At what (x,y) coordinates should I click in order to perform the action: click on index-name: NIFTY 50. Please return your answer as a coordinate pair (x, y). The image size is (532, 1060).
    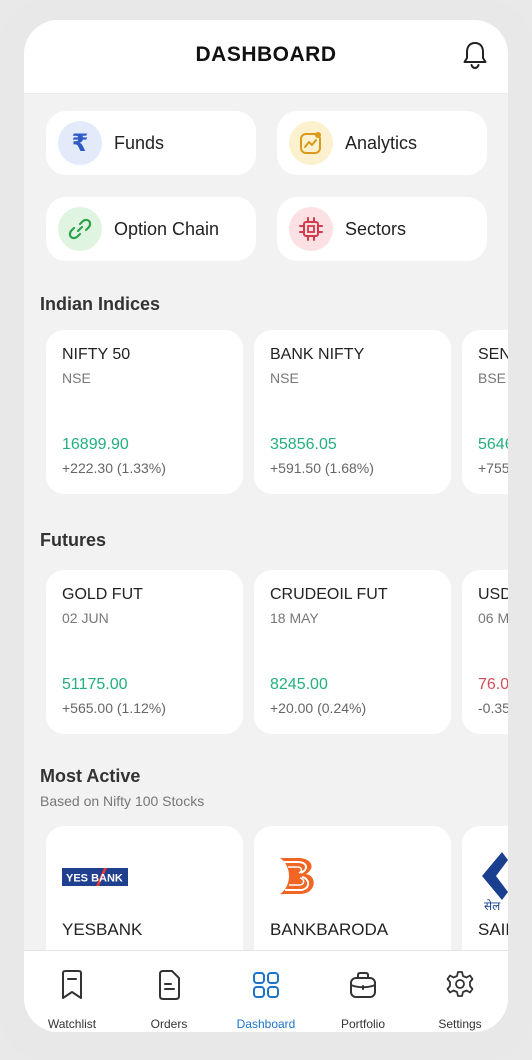
    Looking at the image, I should click on (96, 354).